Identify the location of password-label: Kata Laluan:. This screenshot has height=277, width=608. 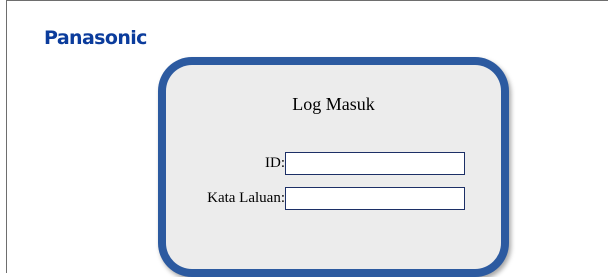
(246, 198).